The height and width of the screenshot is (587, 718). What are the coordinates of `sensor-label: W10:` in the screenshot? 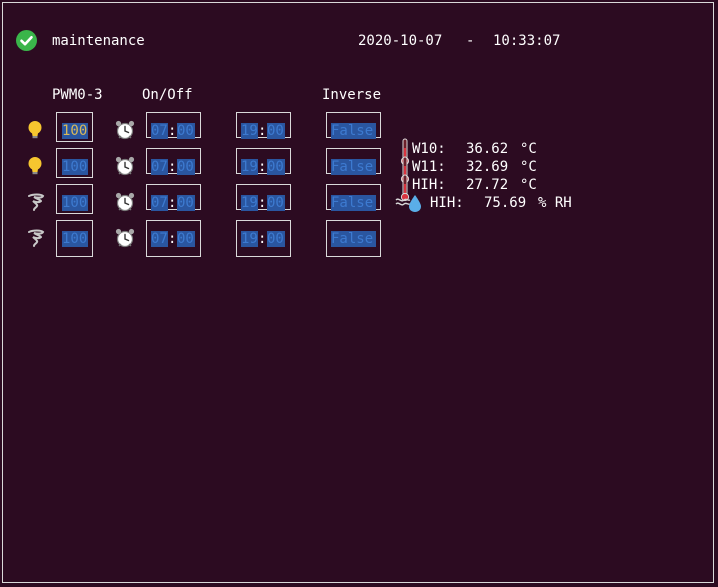 It's located at (429, 149).